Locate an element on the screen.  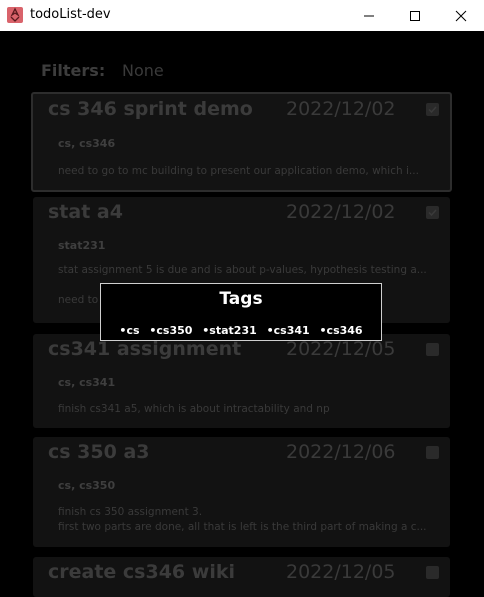
filters-bar: Filters: None is located at coordinates (102, 70).